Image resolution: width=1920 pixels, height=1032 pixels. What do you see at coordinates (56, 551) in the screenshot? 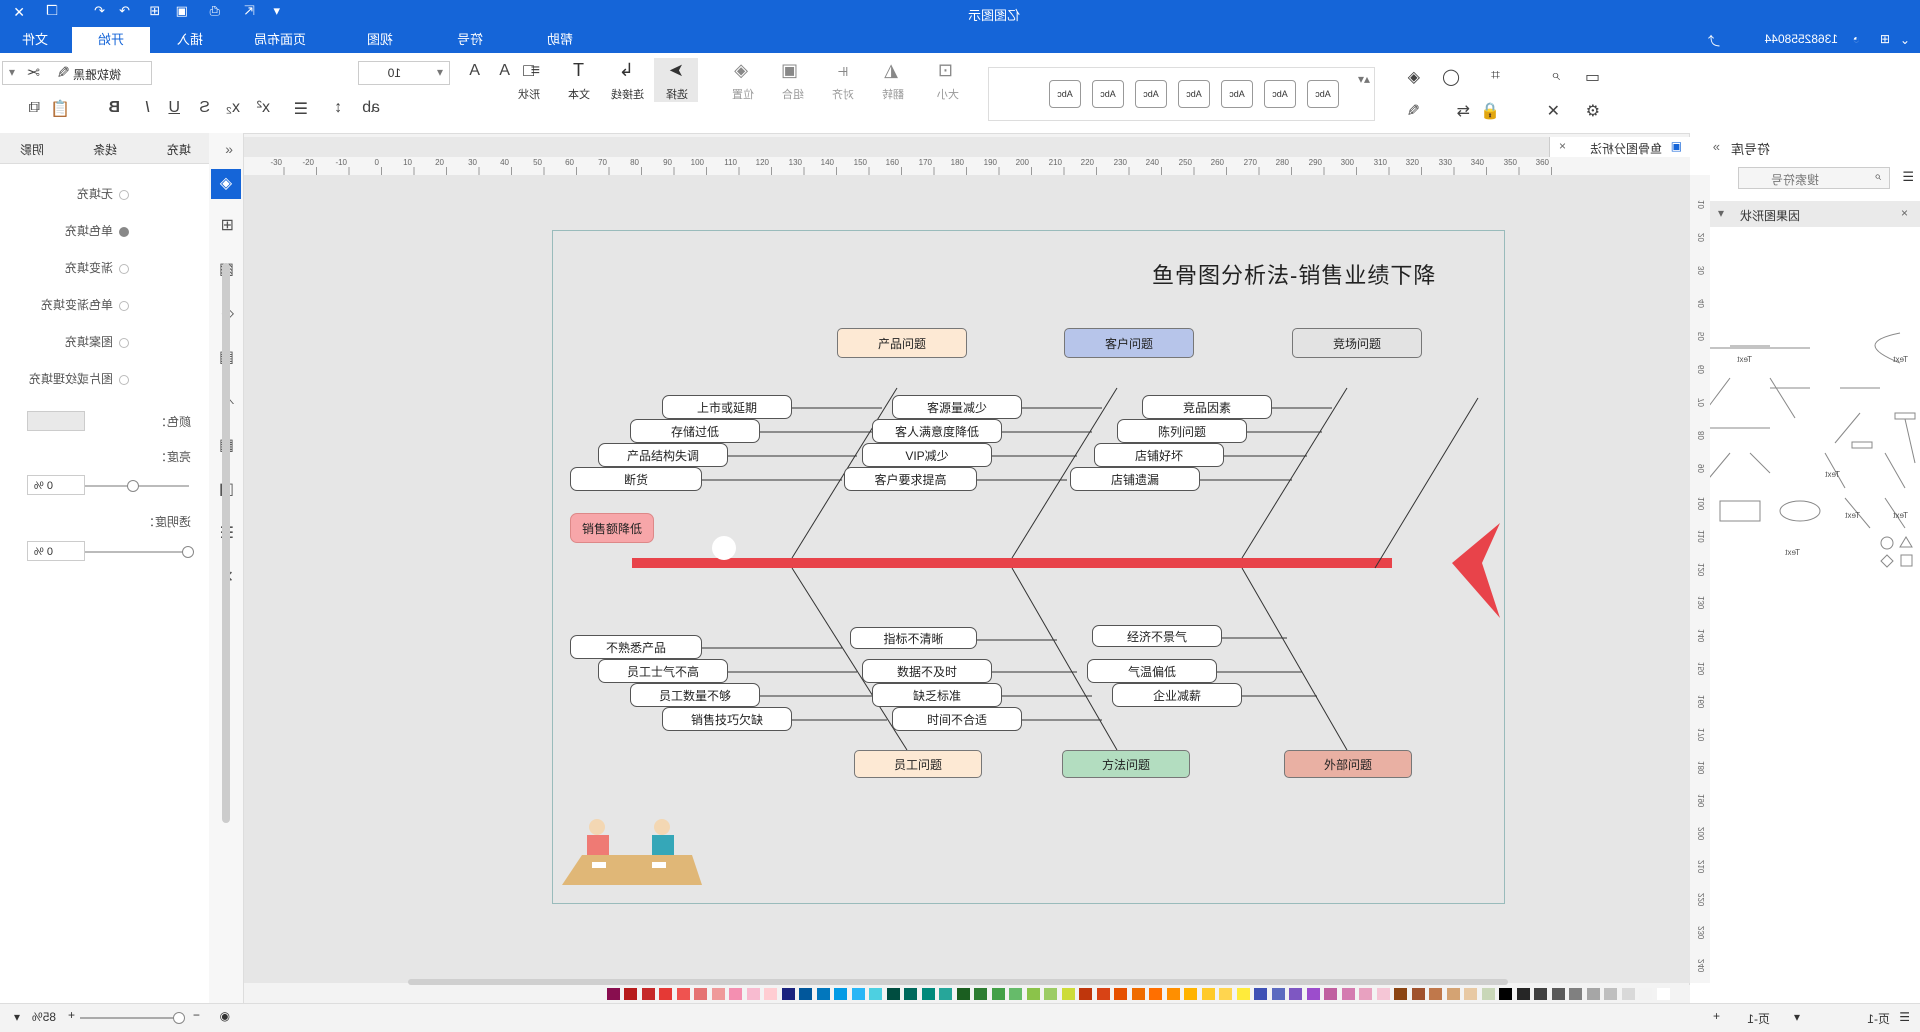
I see `transparency-stepper: 0 %` at bounding box center [56, 551].